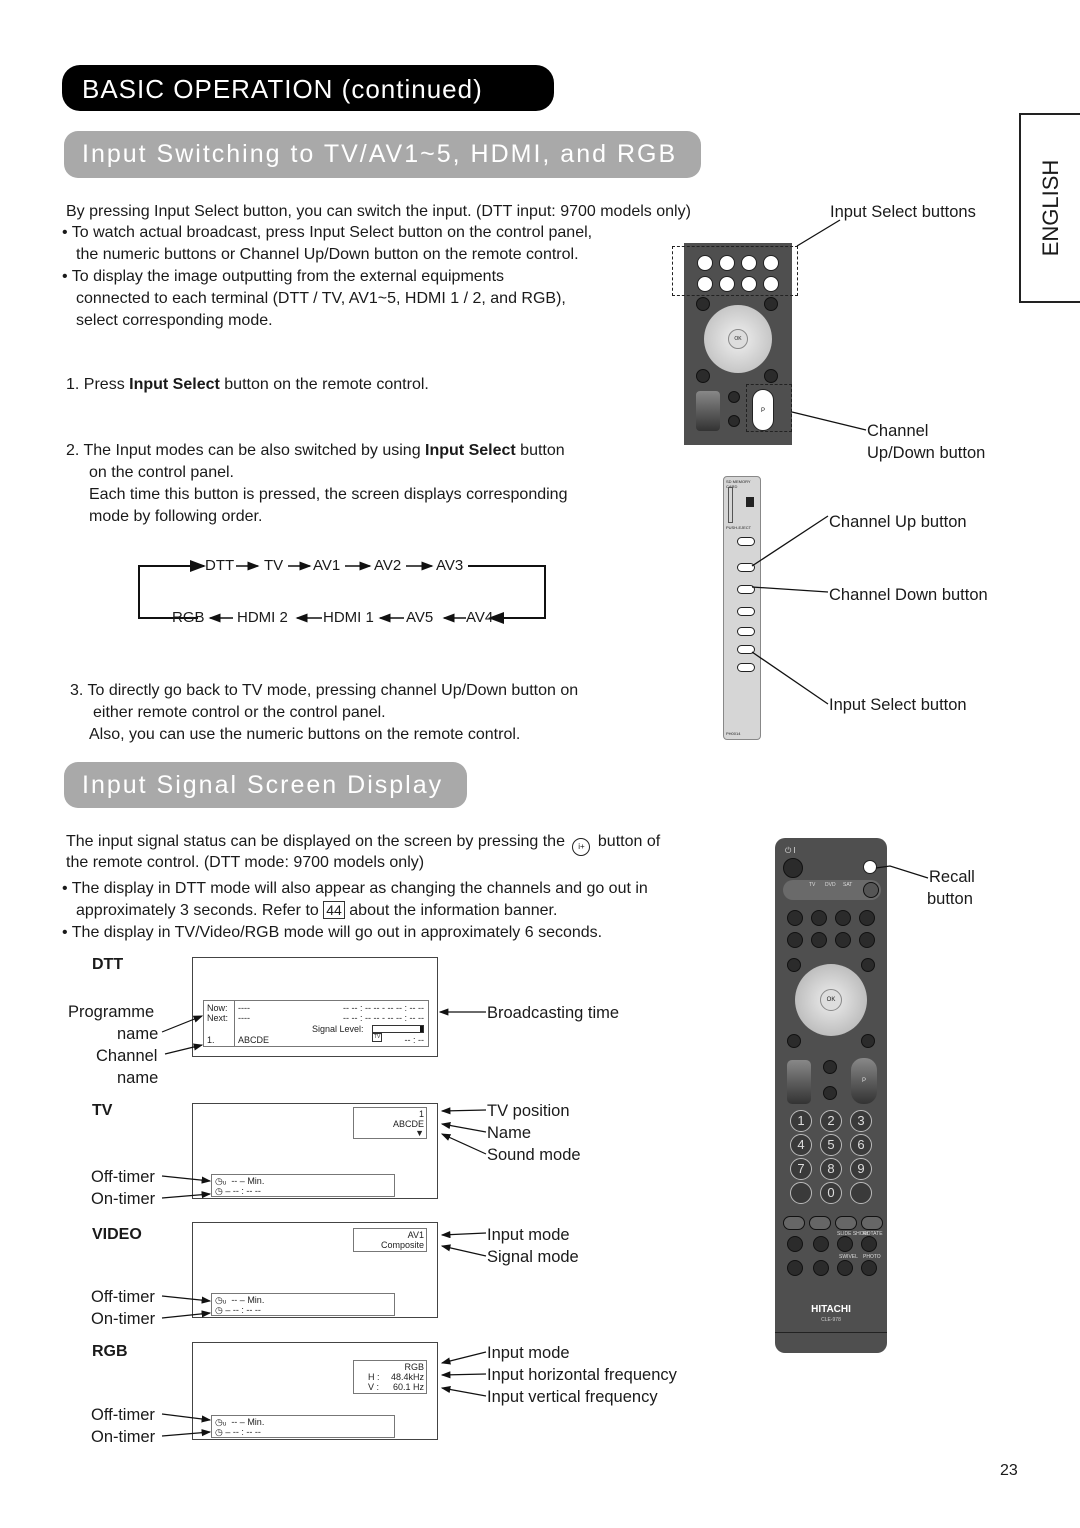 Image resolution: width=1080 pixels, height=1528 pixels. I want to click on flow-tv: TV, so click(274, 565).